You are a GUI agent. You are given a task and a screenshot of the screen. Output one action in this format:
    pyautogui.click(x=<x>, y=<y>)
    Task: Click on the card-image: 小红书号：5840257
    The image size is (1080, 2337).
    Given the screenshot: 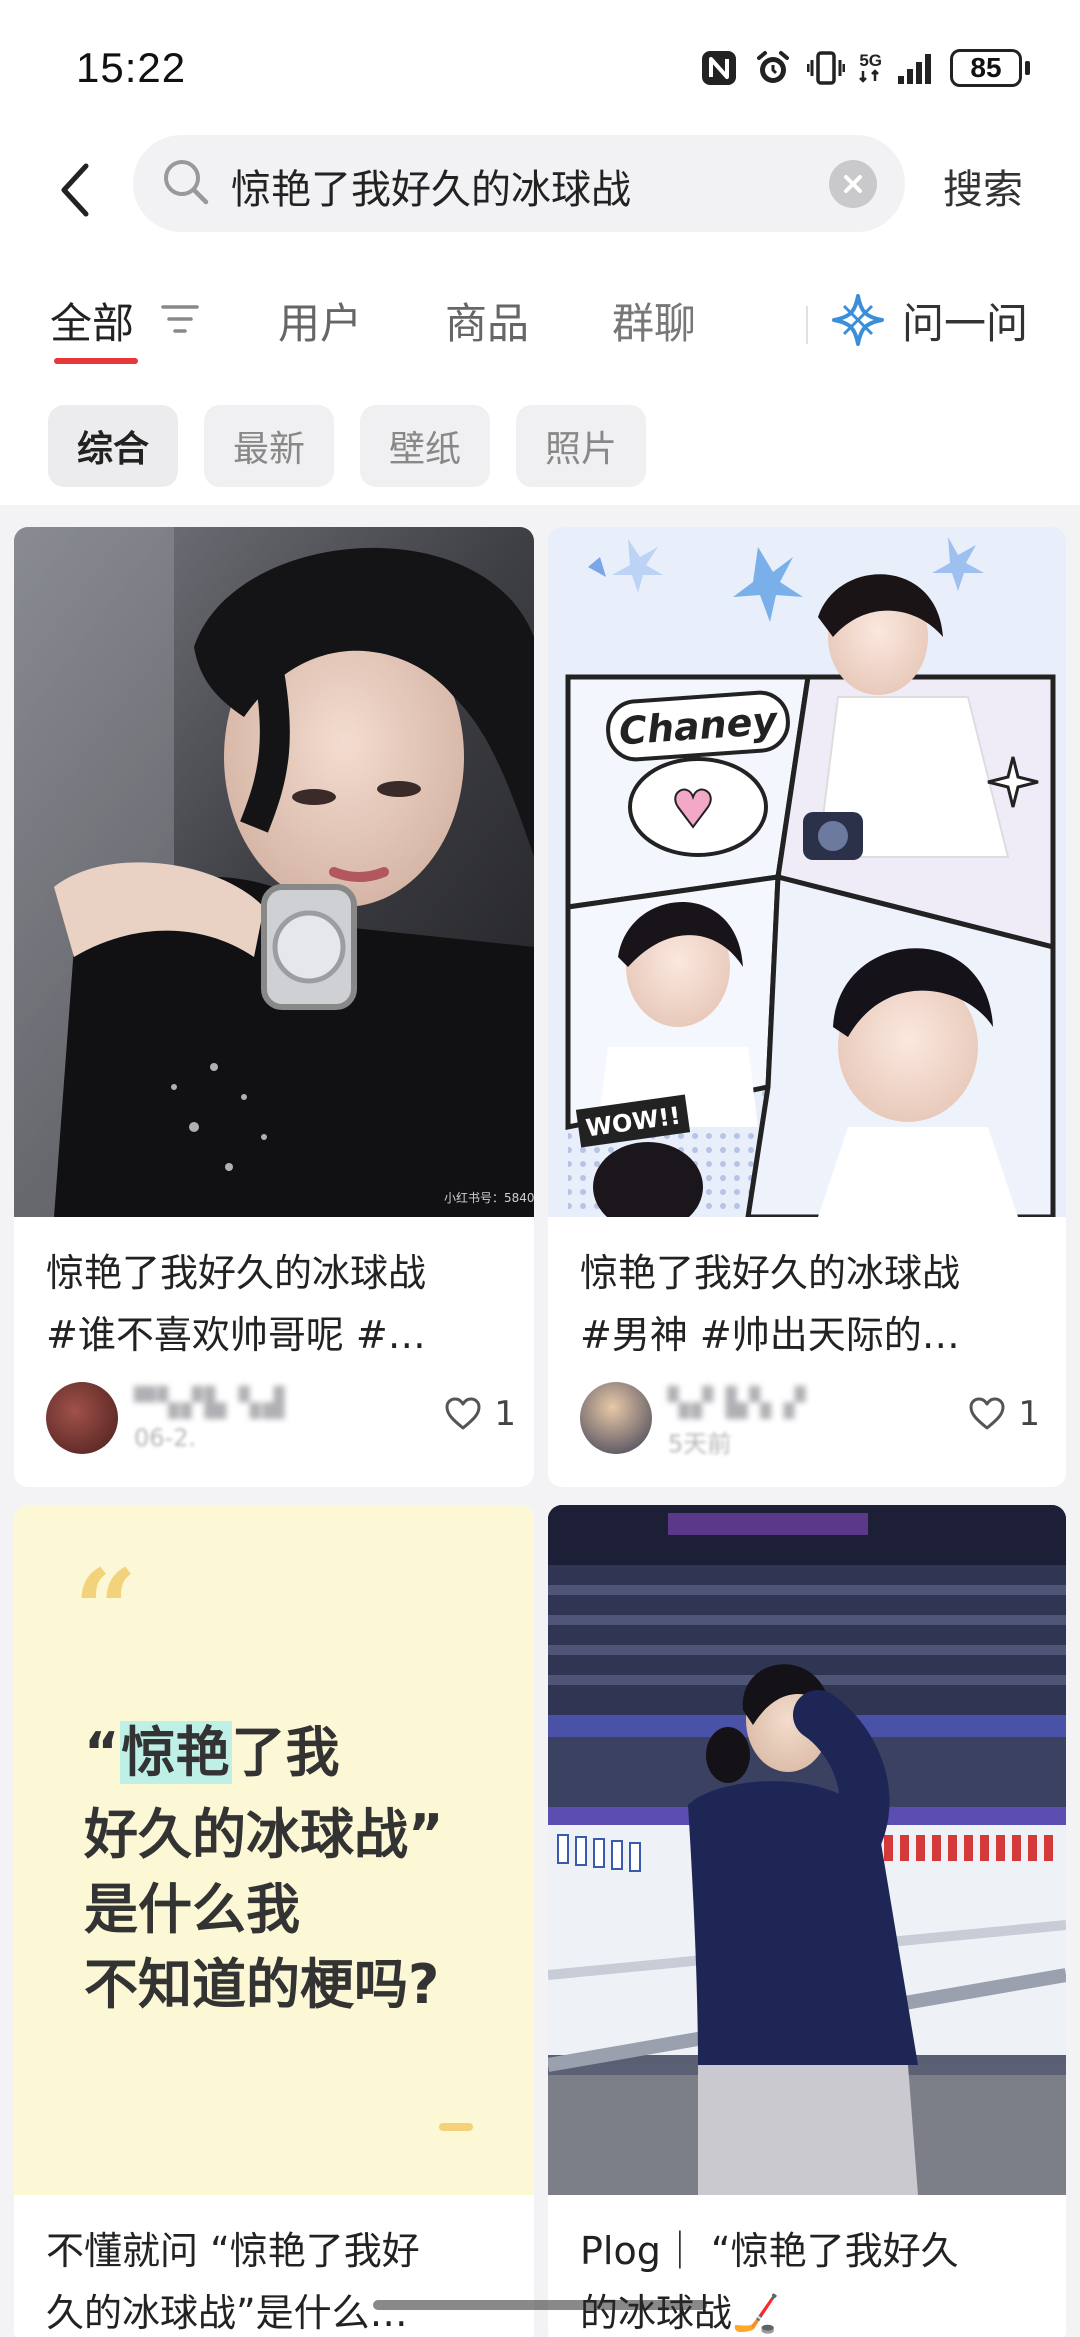 What is the action you would take?
    pyautogui.click(x=274, y=872)
    